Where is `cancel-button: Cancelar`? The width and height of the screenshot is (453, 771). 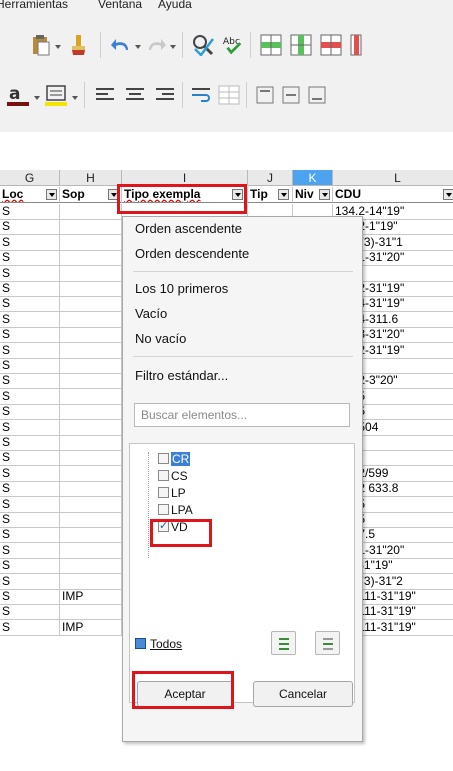 cancel-button: Cancelar is located at coordinates (303, 694).